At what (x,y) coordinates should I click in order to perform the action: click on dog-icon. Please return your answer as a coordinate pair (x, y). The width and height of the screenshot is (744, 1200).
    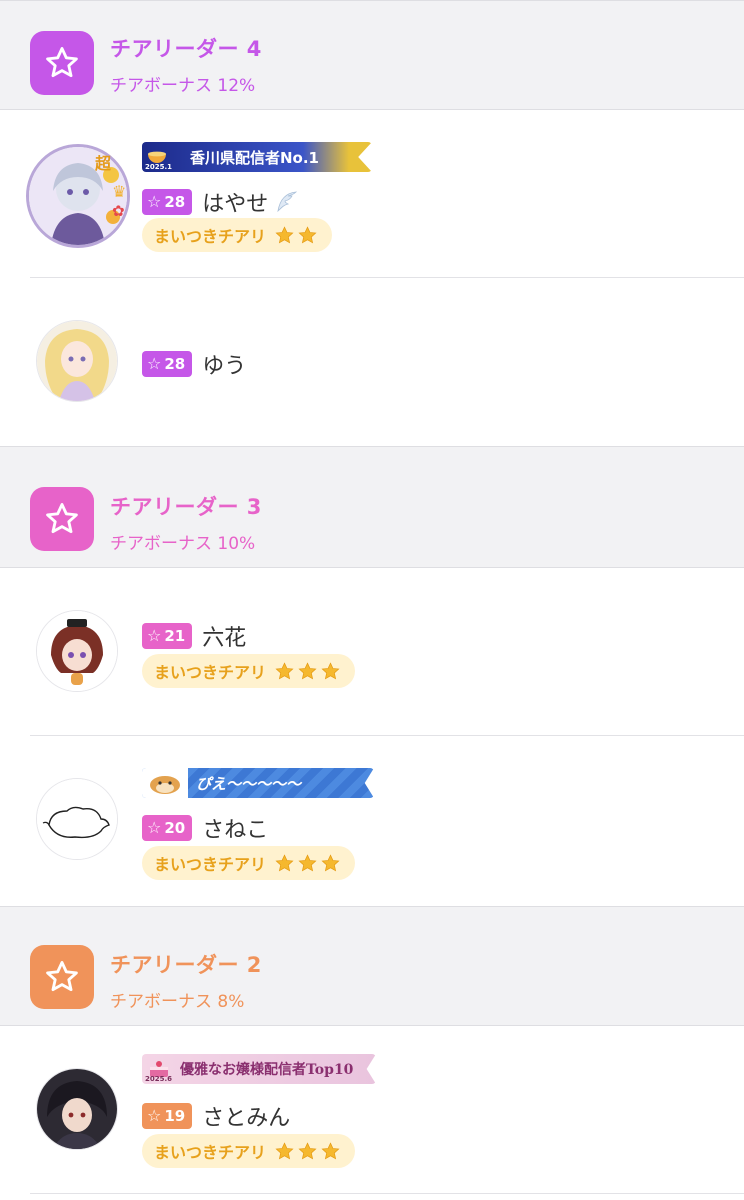
    Looking at the image, I should click on (165, 783).